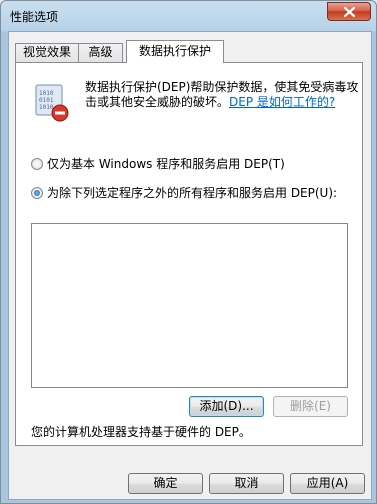 This screenshot has width=377, height=504. What do you see at coordinates (166, 164) in the screenshot?
I see `option-basic-label: 仅为基本 Windows 程序和服务启用 DEP(T)` at bounding box center [166, 164].